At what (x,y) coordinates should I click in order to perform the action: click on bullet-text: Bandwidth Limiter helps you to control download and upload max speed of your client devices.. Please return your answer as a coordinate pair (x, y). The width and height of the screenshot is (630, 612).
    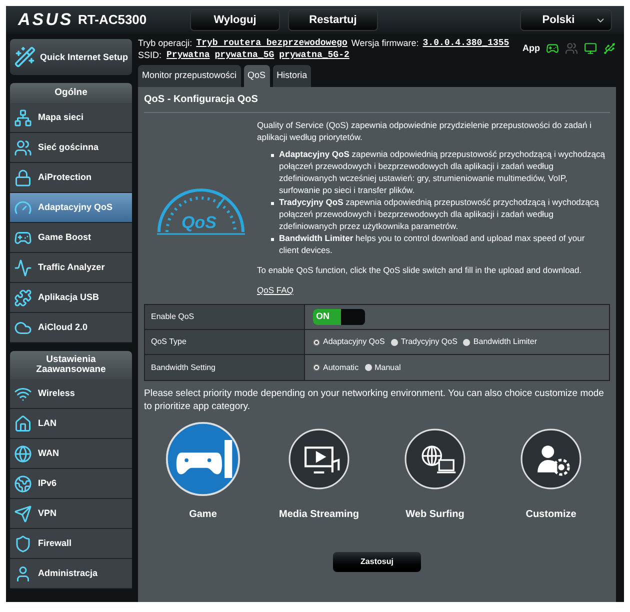
    Looking at the image, I should click on (432, 244).